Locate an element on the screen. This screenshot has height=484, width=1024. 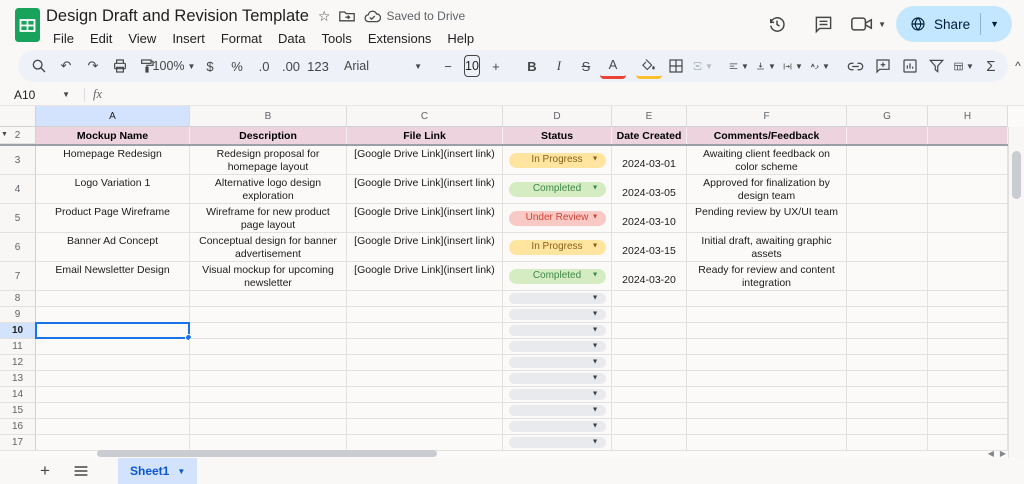
cell-F7: Ready for review and content integration is located at coordinates (767, 276).